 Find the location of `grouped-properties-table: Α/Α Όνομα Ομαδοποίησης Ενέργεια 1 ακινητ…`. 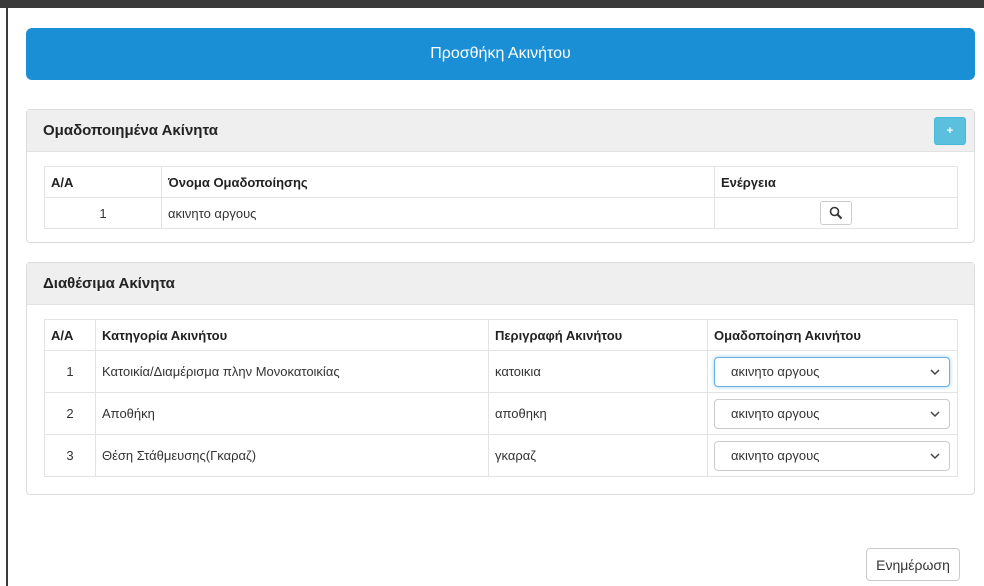

grouped-properties-table: Α/Α Όνομα Ομαδοποίησης Ενέργεια 1 ακινητ… is located at coordinates (501, 197).